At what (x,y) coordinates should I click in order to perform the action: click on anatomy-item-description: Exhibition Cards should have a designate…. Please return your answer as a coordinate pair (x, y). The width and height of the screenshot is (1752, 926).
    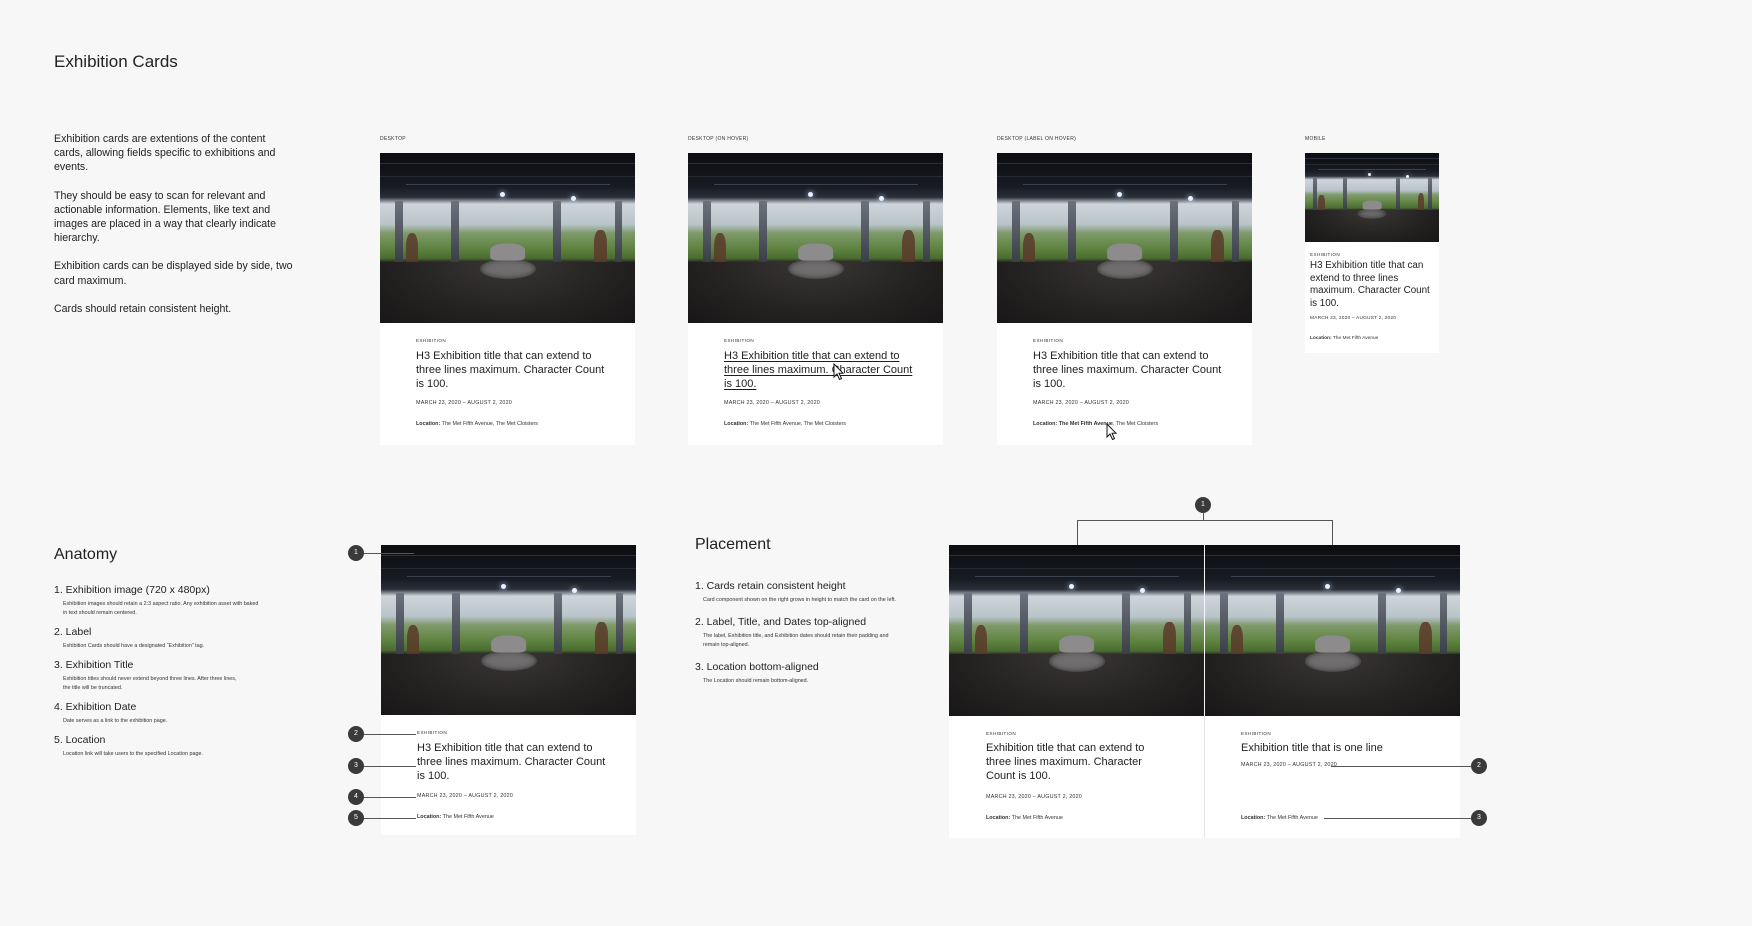
    Looking at the image, I should click on (134, 646).